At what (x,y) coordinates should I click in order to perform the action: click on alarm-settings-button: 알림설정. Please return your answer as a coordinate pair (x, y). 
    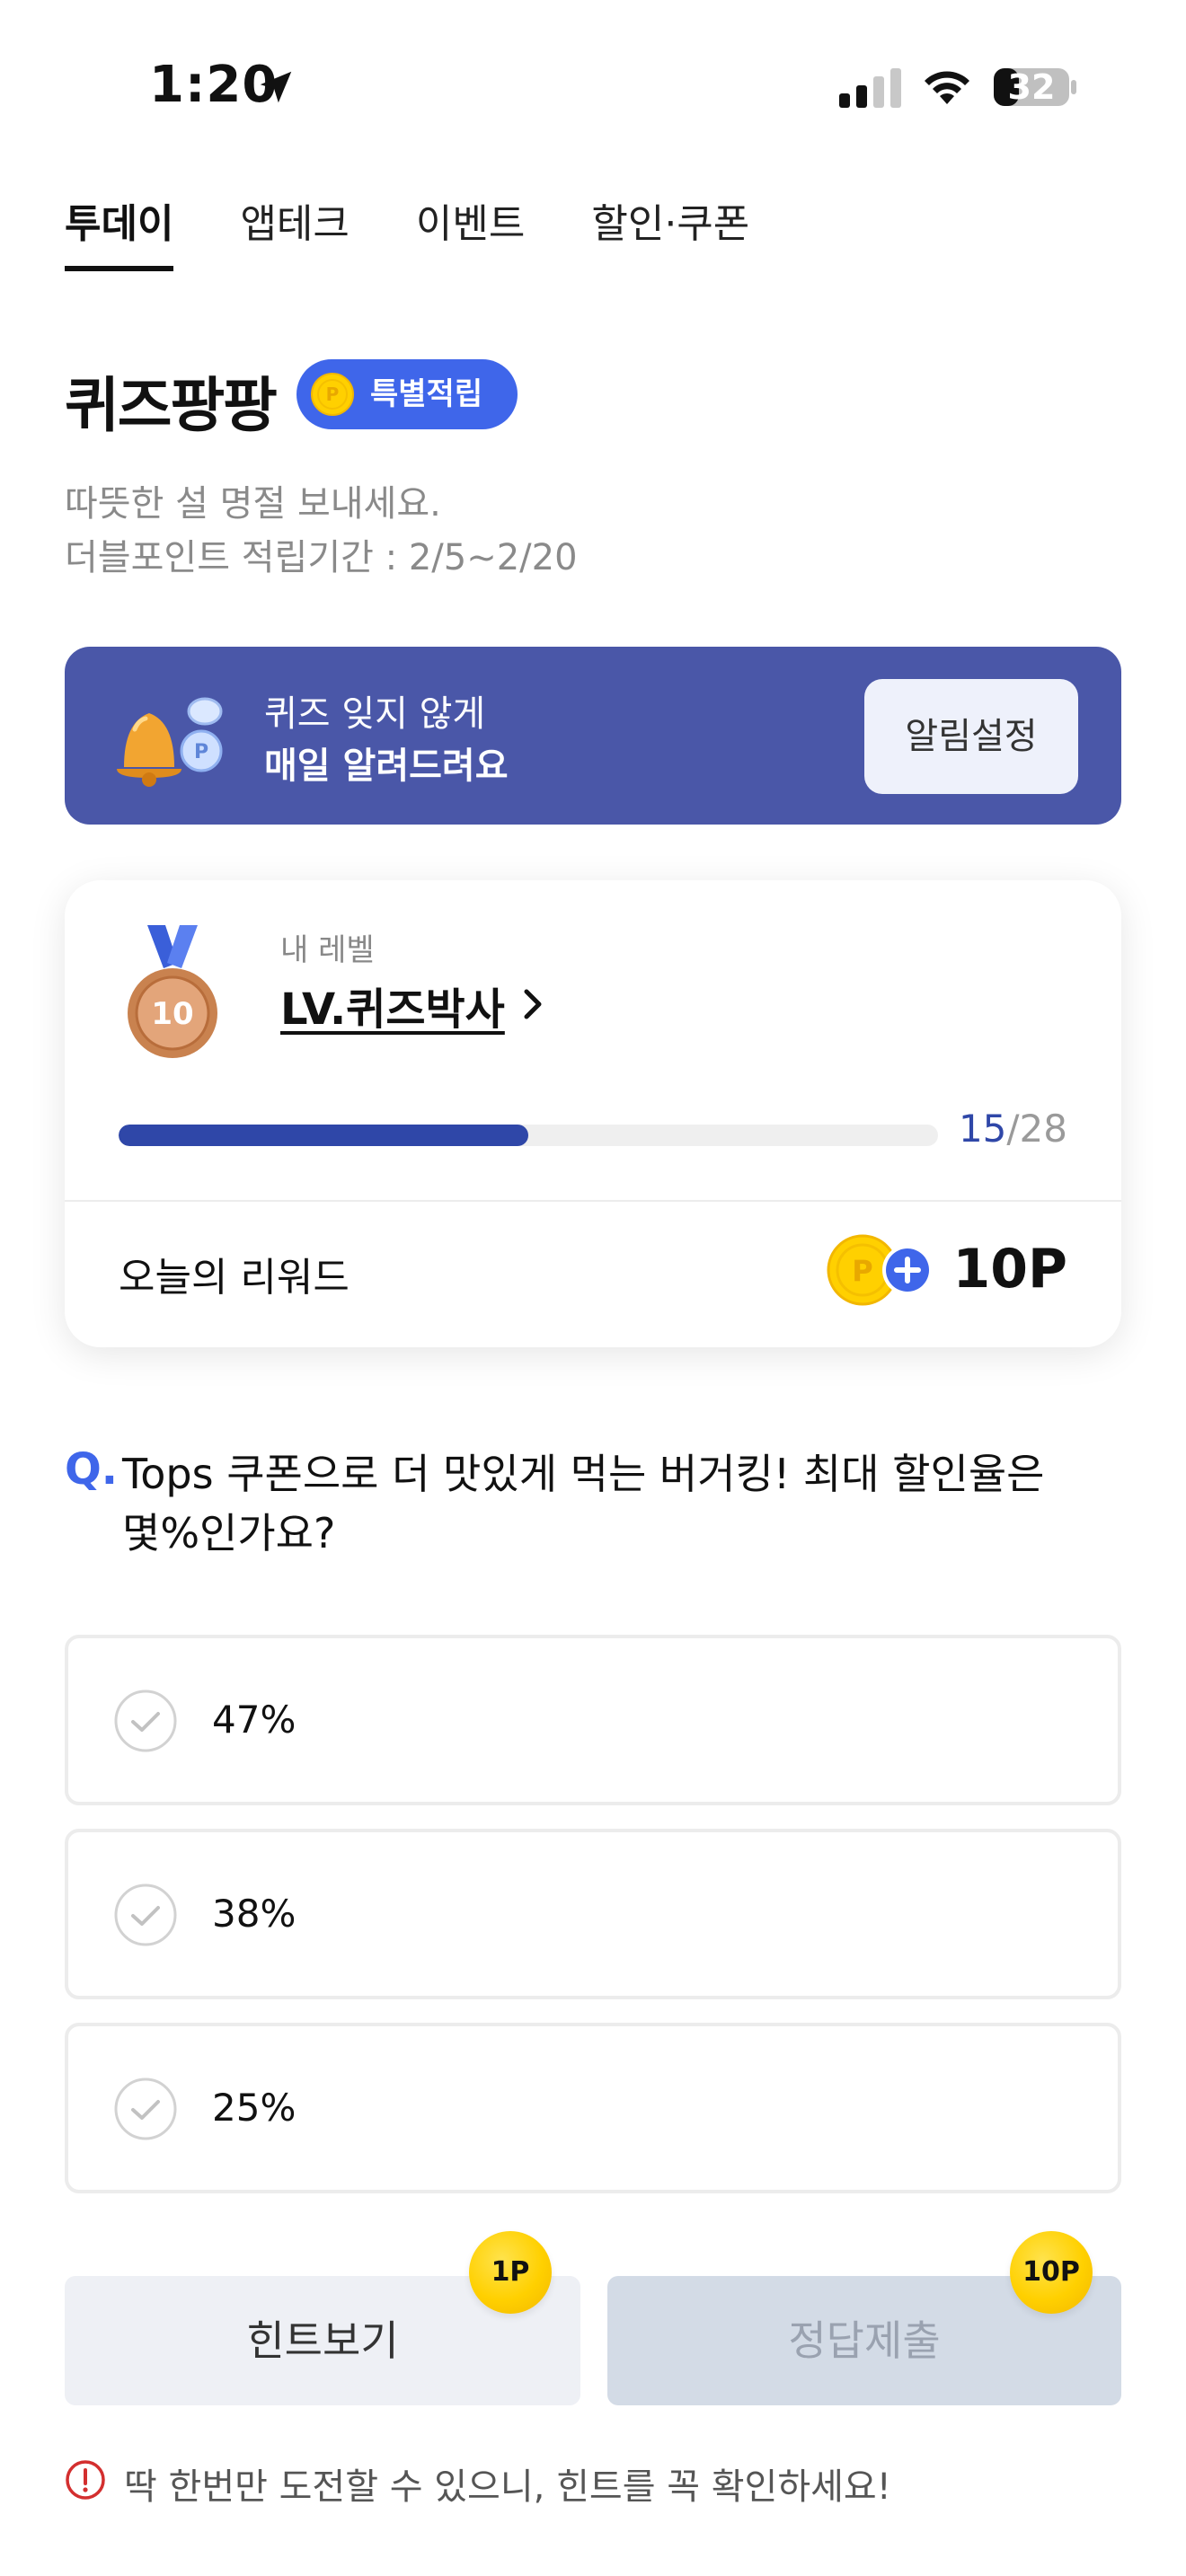
    Looking at the image, I should click on (971, 736).